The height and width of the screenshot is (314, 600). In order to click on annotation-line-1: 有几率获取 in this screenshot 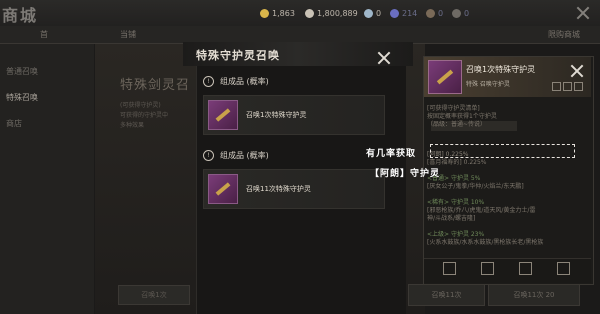, I will do `click(391, 154)`.